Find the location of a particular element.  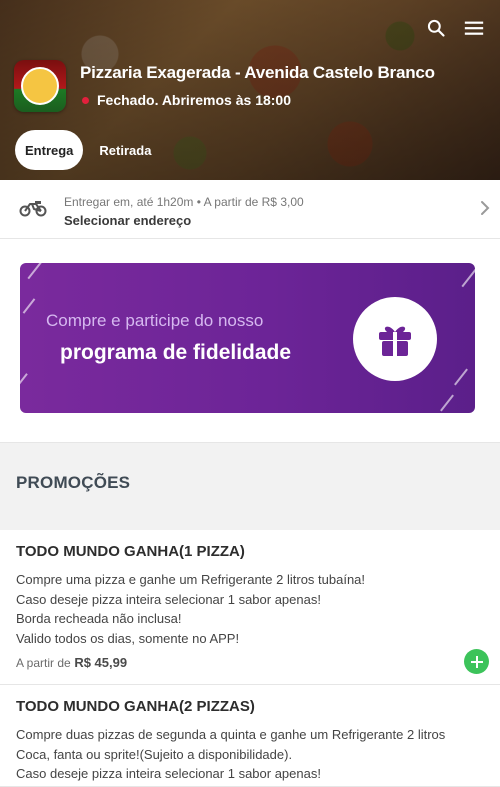

tab-retirada: Retirada is located at coordinates (125, 150).